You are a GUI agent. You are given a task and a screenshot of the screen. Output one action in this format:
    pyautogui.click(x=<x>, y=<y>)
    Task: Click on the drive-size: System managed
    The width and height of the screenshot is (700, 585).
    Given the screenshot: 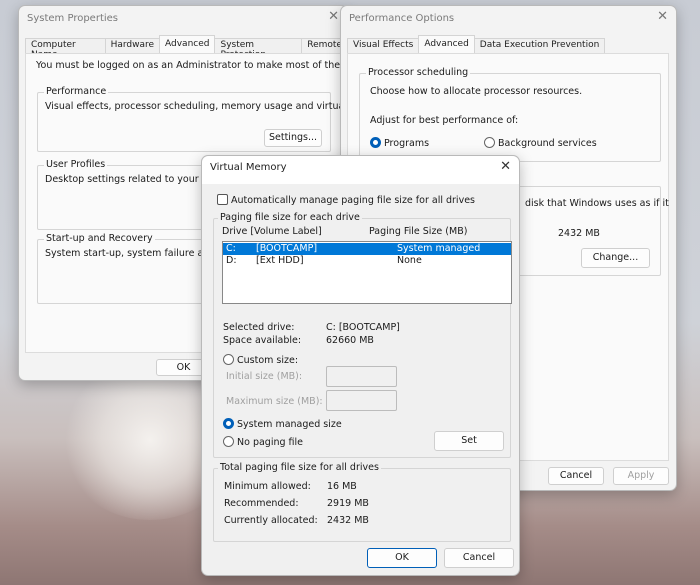 What is the action you would take?
    pyautogui.click(x=439, y=248)
    